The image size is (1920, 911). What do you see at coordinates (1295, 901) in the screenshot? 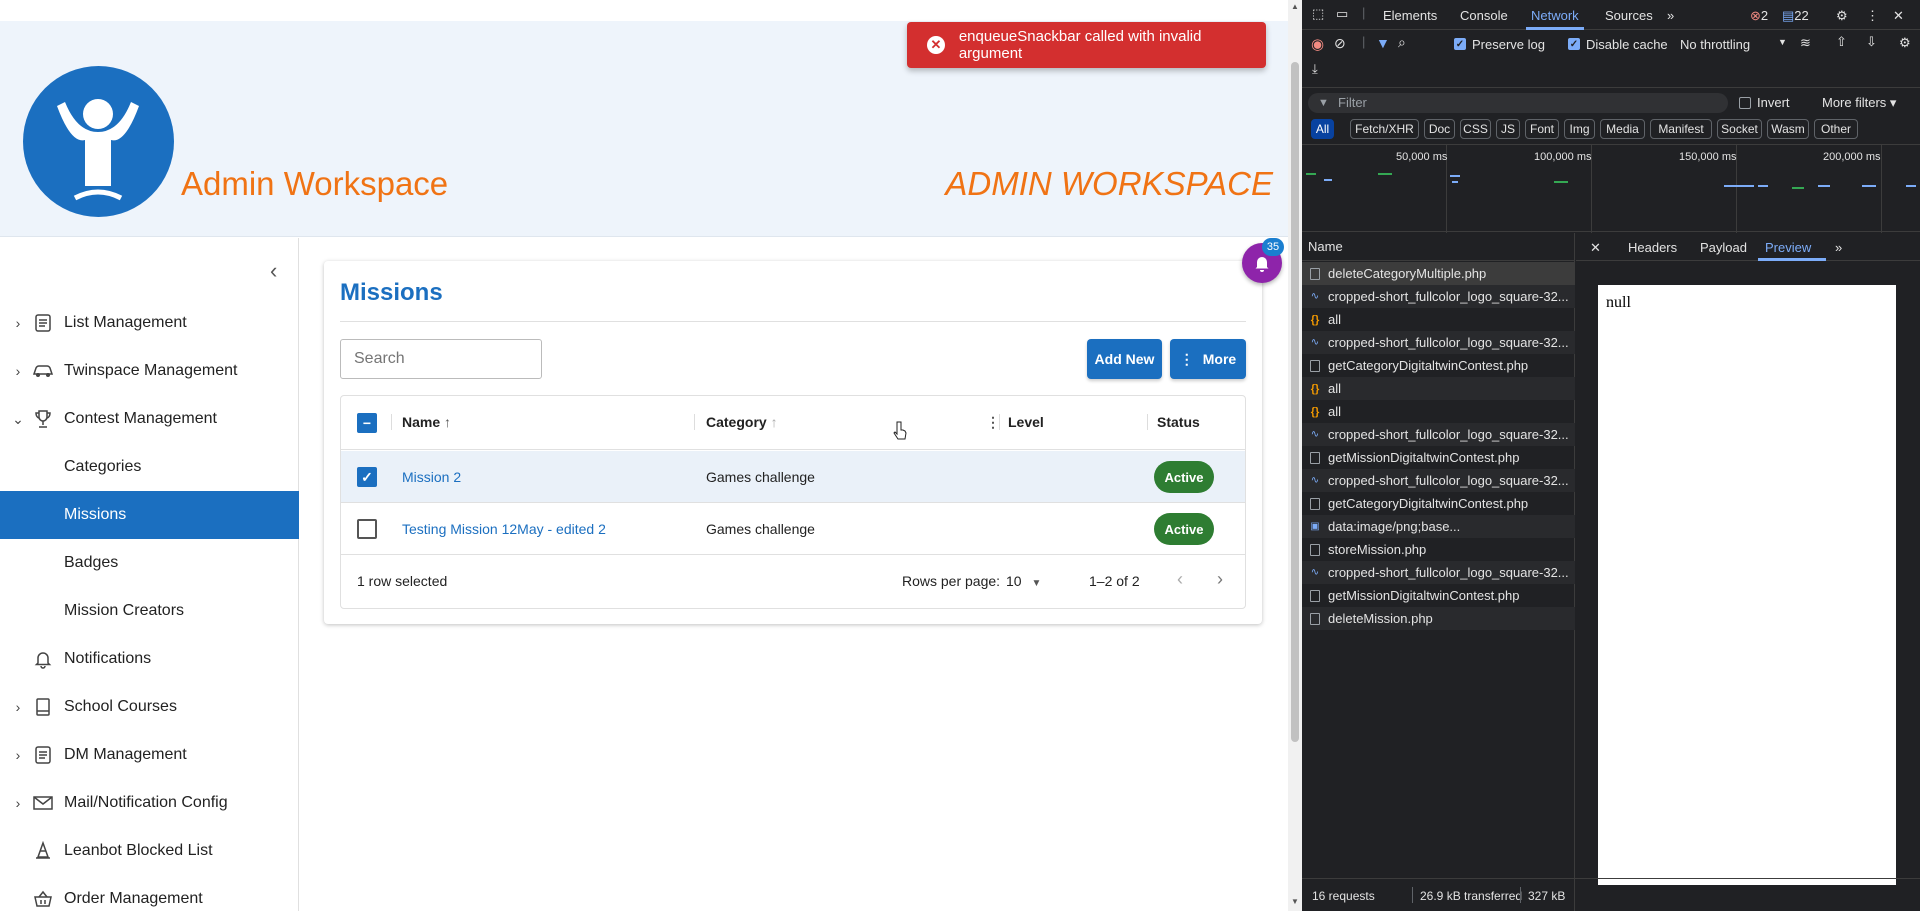
I see `scroll-down-icon: ▼` at bounding box center [1295, 901].